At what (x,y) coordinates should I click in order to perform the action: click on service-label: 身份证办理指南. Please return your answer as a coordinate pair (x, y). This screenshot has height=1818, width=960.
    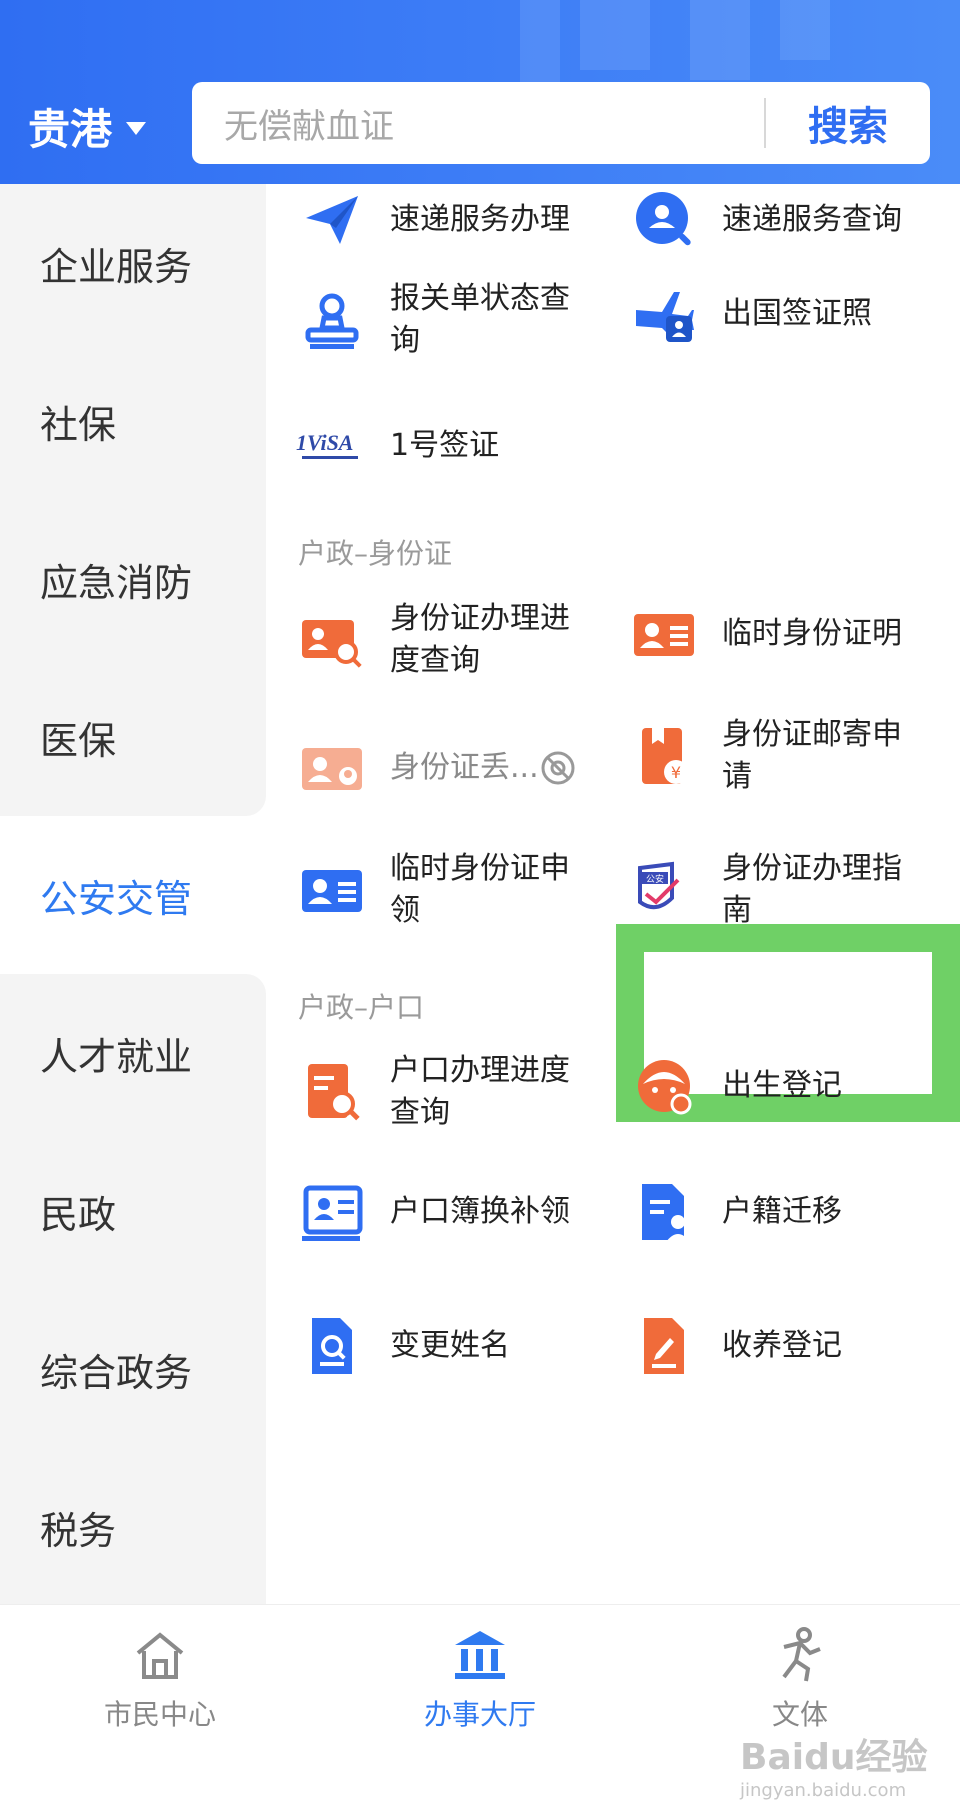
    Looking at the image, I should click on (812, 889).